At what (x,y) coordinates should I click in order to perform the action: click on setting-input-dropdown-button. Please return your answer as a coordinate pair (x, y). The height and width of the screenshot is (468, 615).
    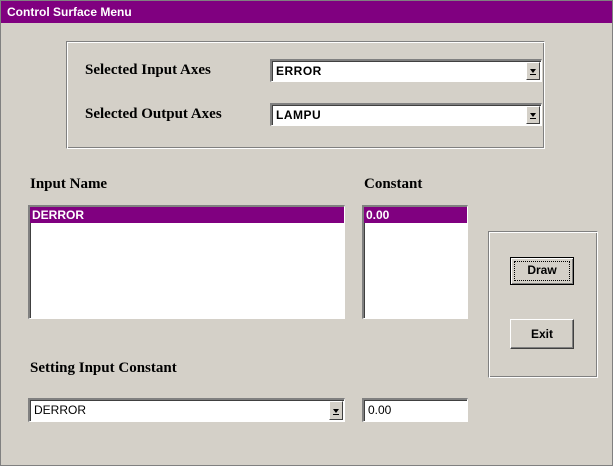
    Looking at the image, I should click on (336, 410).